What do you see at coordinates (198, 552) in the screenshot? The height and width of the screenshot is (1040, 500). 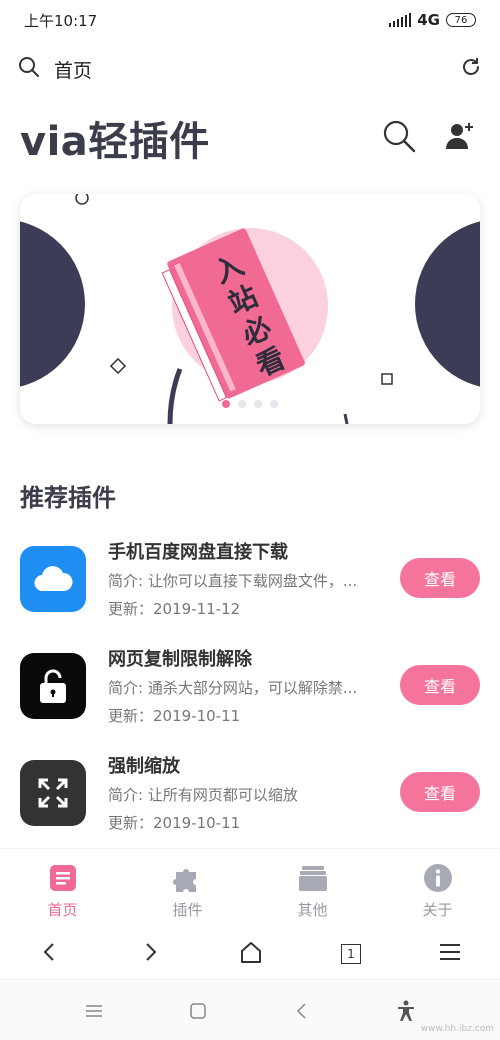 I see `plugin-name: 手机百度网盘直接下载` at bounding box center [198, 552].